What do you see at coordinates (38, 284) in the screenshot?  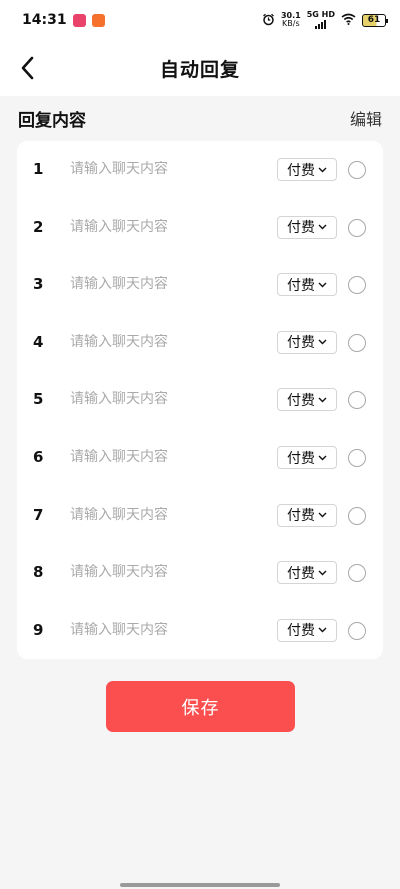 I see `row-number: 3` at bounding box center [38, 284].